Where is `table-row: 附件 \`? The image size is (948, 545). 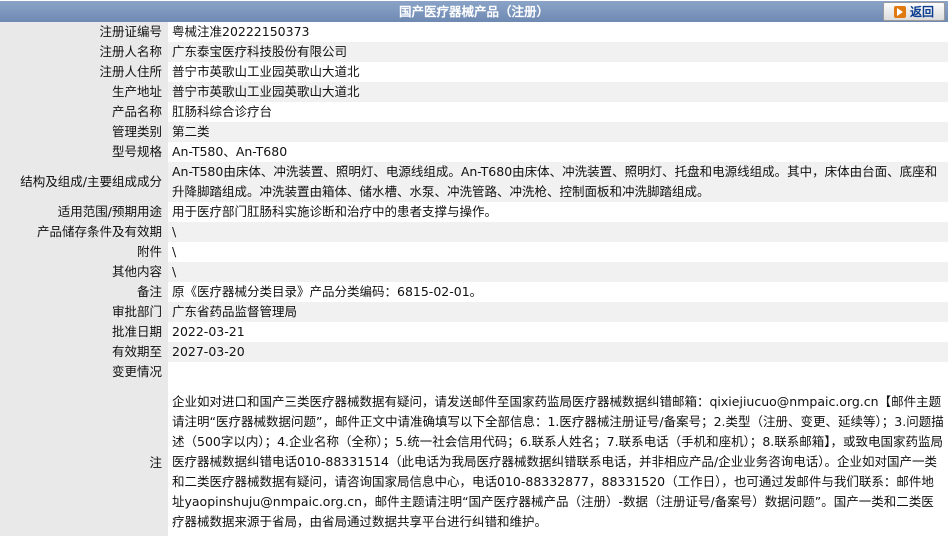
table-row: 附件 \ is located at coordinates (474, 252).